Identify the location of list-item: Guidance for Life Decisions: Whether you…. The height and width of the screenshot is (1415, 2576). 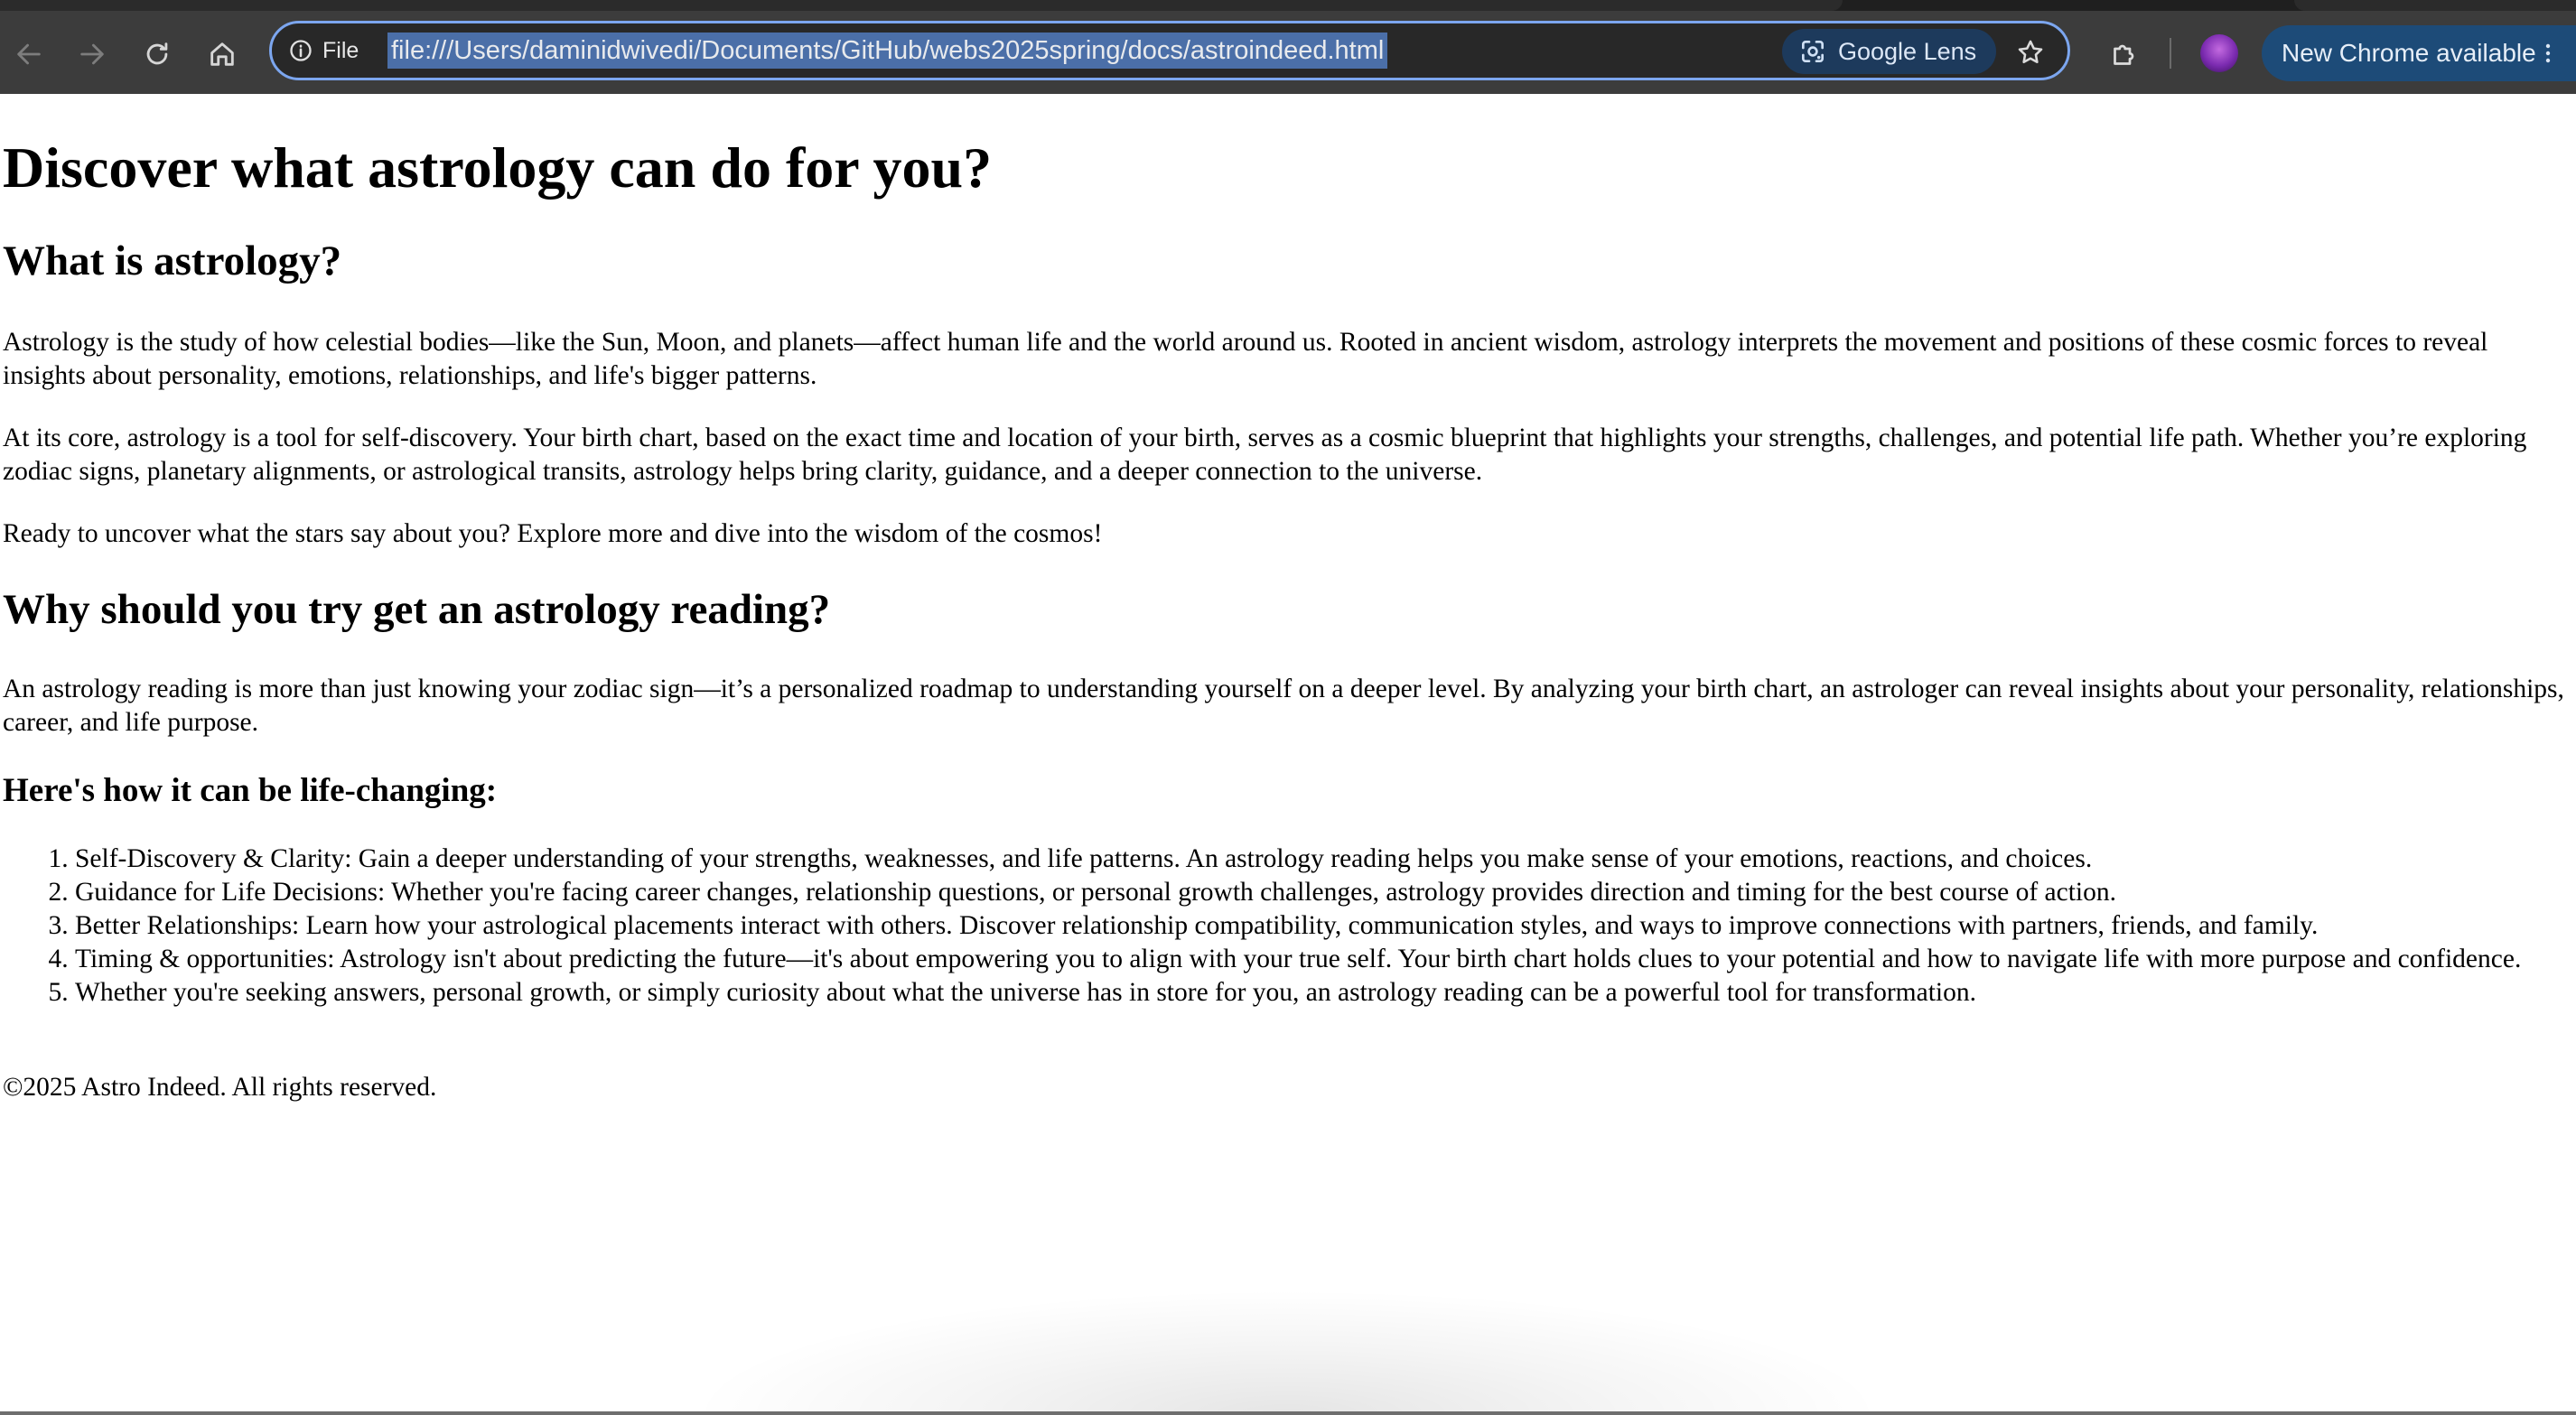
(1321, 892).